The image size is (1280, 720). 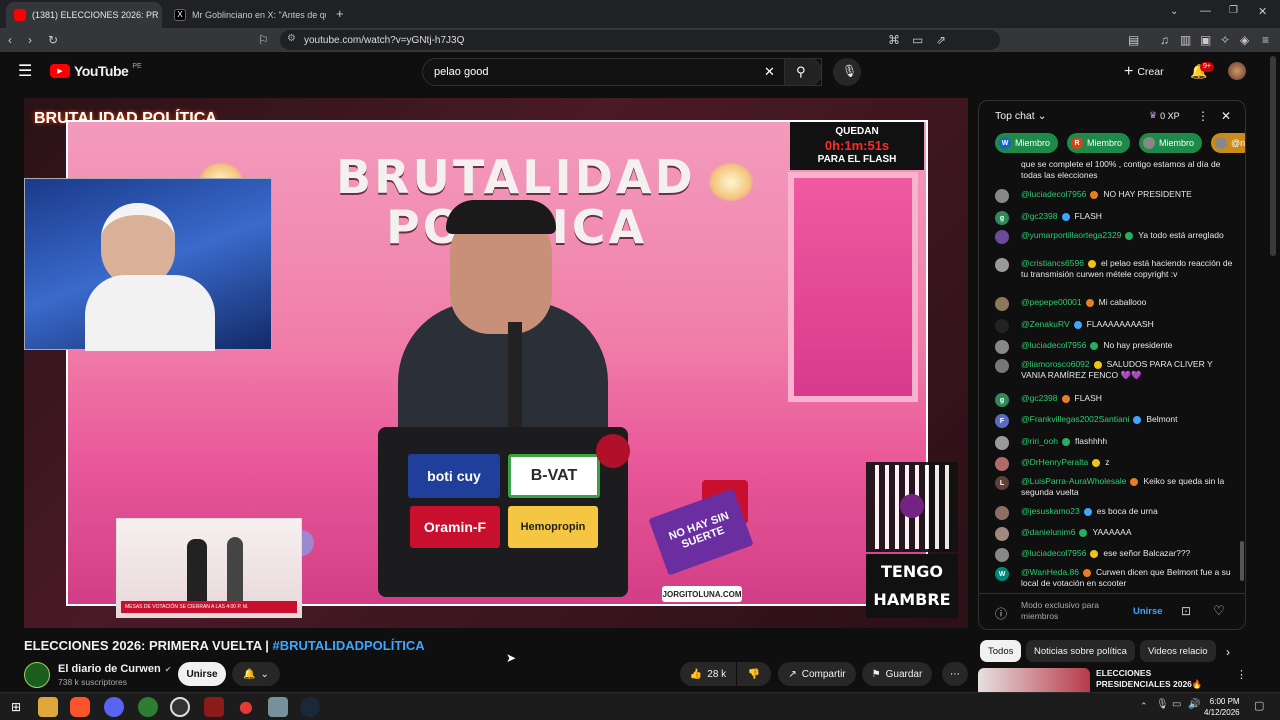 I want to click on video-hashtag-link: #BRUTALIDADPOLÍTICA, so click(x=349, y=645).